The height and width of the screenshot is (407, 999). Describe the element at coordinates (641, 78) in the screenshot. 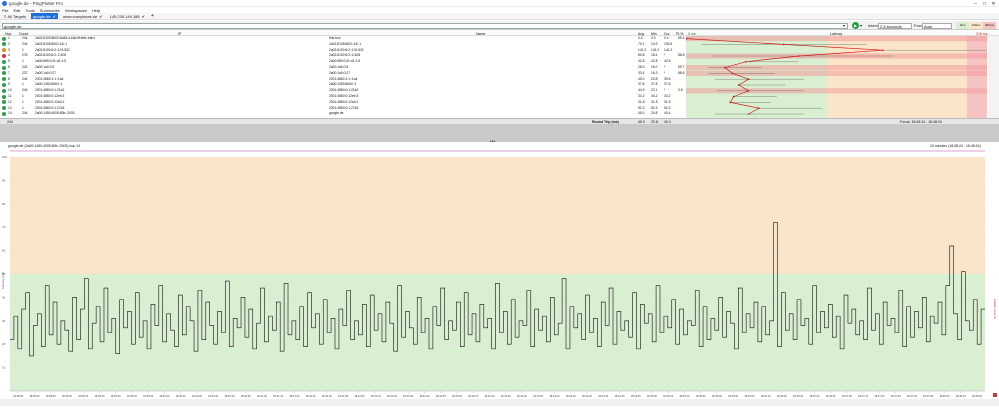

I see `hop-avg: 45.0` at that location.